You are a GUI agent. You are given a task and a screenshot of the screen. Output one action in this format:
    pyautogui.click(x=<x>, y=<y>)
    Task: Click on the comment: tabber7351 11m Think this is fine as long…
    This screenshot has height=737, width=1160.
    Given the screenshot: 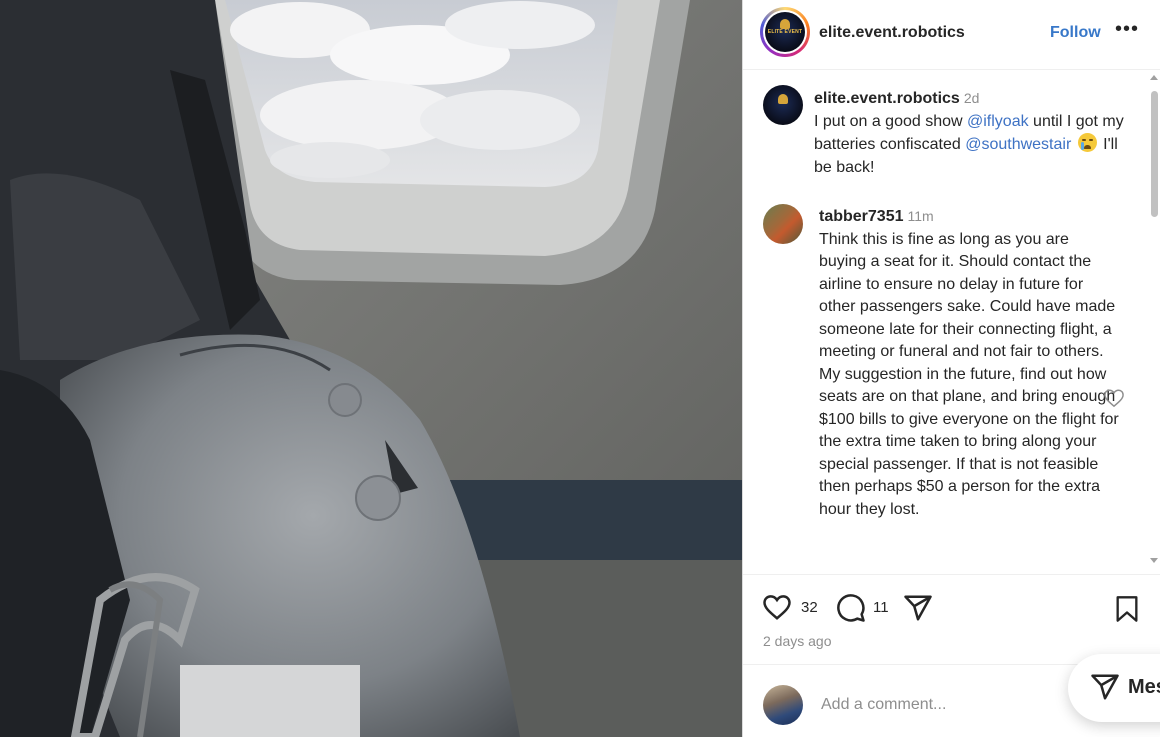 What is the action you would take?
    pyautogui.click(x=969, y=363)
    